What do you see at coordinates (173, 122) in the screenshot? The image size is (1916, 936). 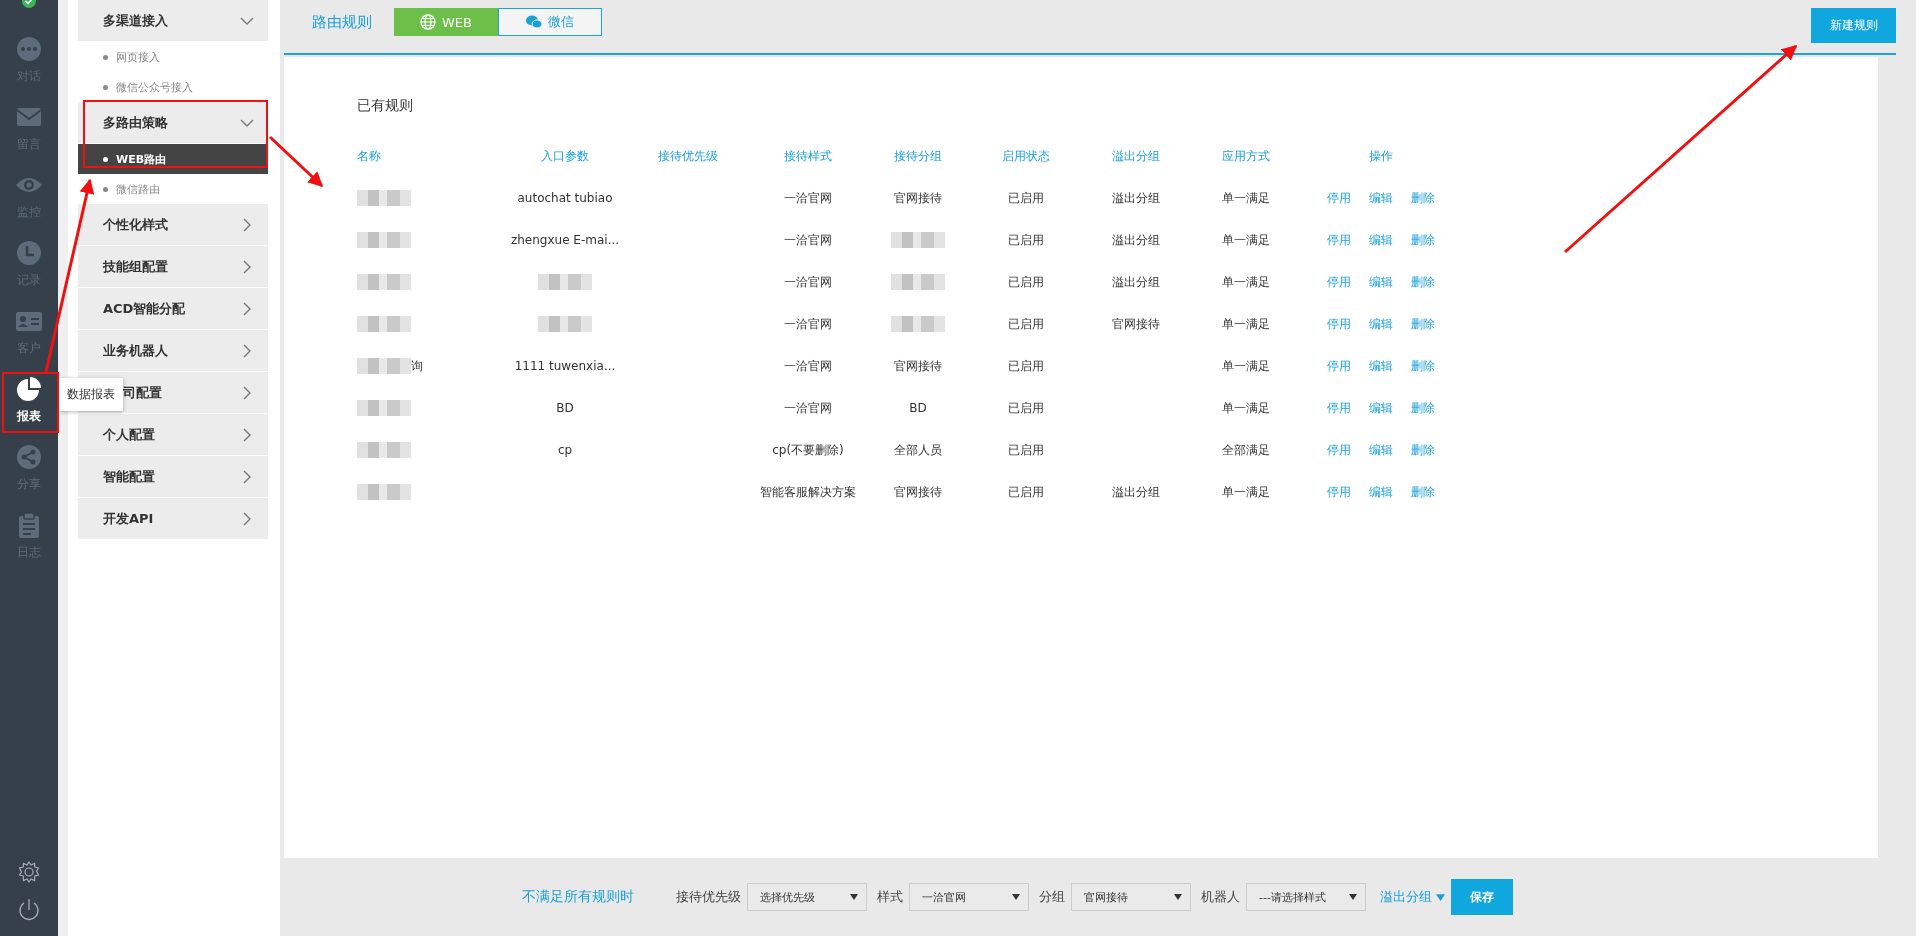 I see `menu-header: 多路由策略` at bounding box center [173, 122].